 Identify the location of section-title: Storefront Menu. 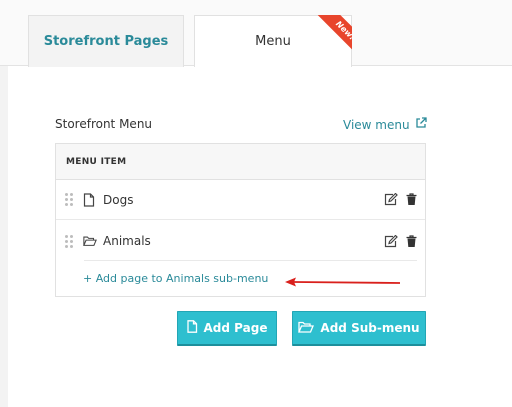
(104, 124).